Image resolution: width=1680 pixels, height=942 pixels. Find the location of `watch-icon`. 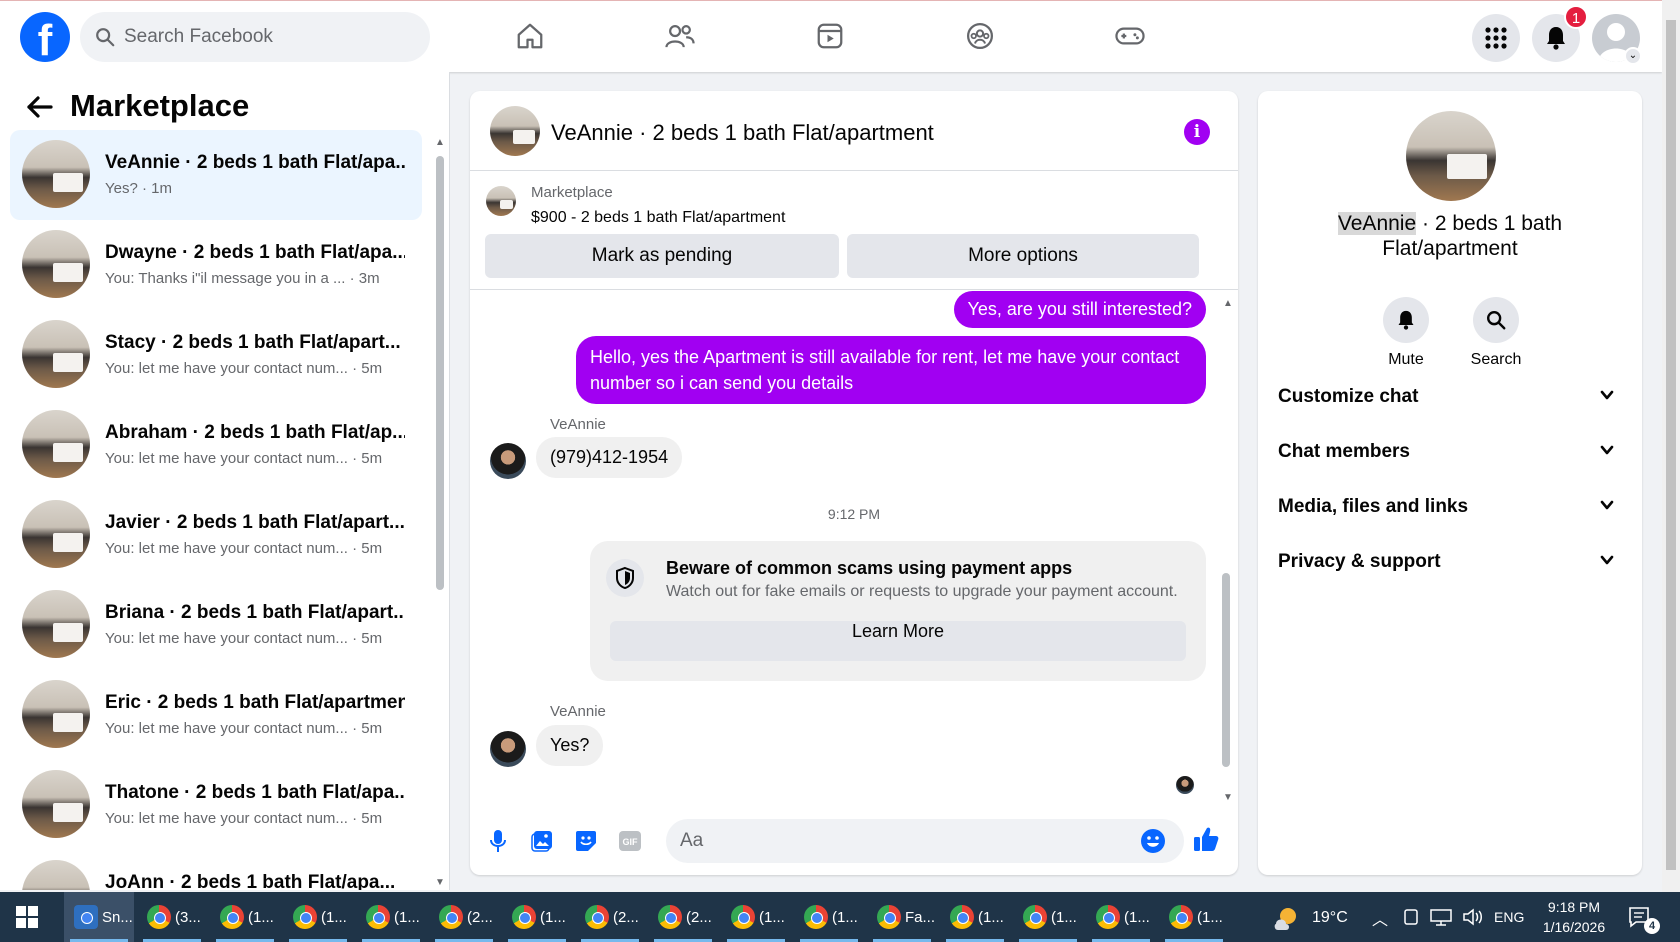

watch-icon is located at coordinates (830, 36).